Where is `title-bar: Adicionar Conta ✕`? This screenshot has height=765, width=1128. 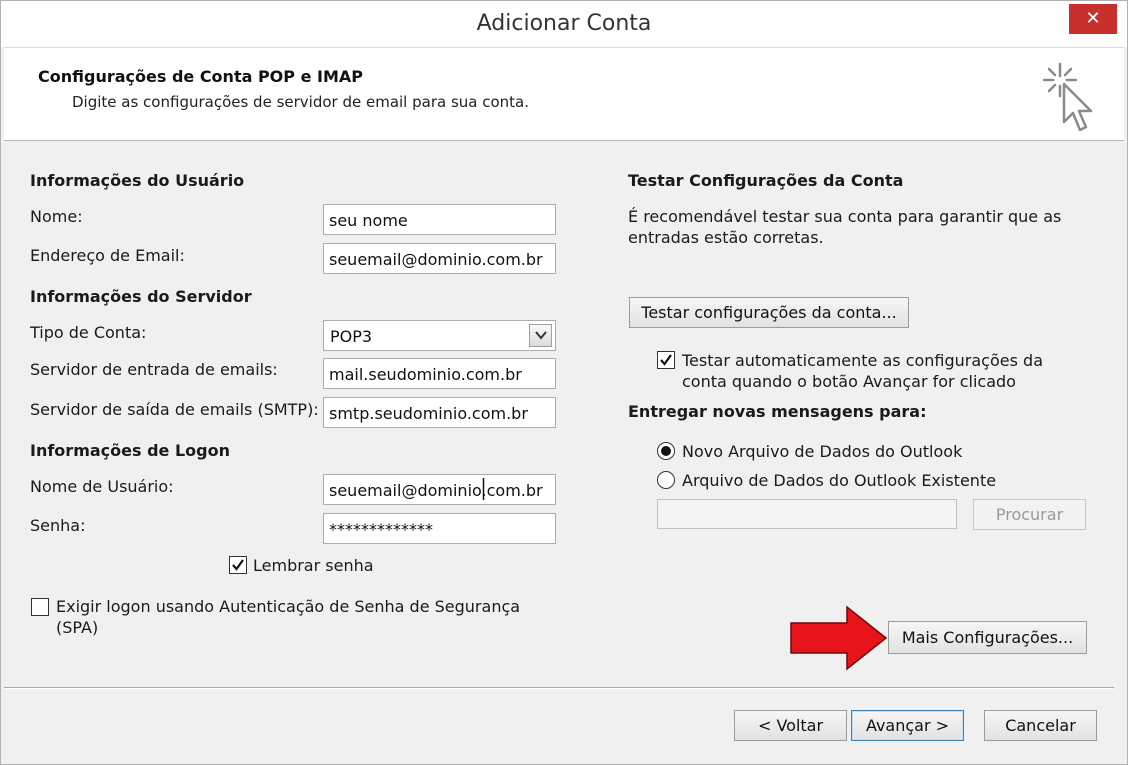
title-bar: Adicionar Conta ✕ is located at coordinates (564, 24).